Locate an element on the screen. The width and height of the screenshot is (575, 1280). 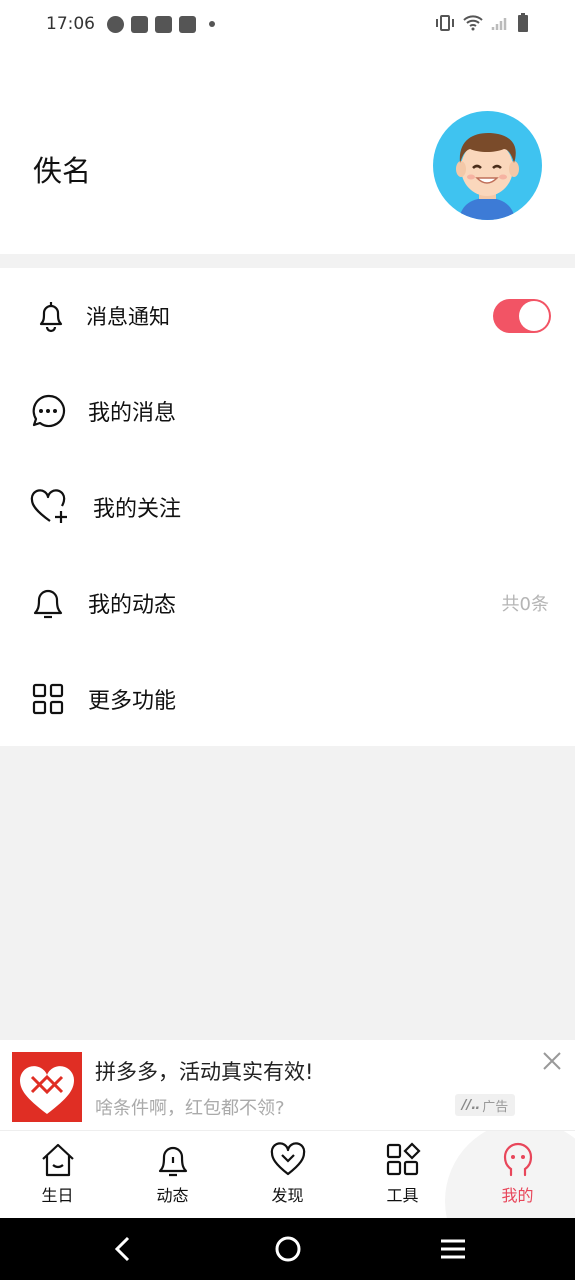
tab-label: 生日 is located at coordinates (57, 1195).